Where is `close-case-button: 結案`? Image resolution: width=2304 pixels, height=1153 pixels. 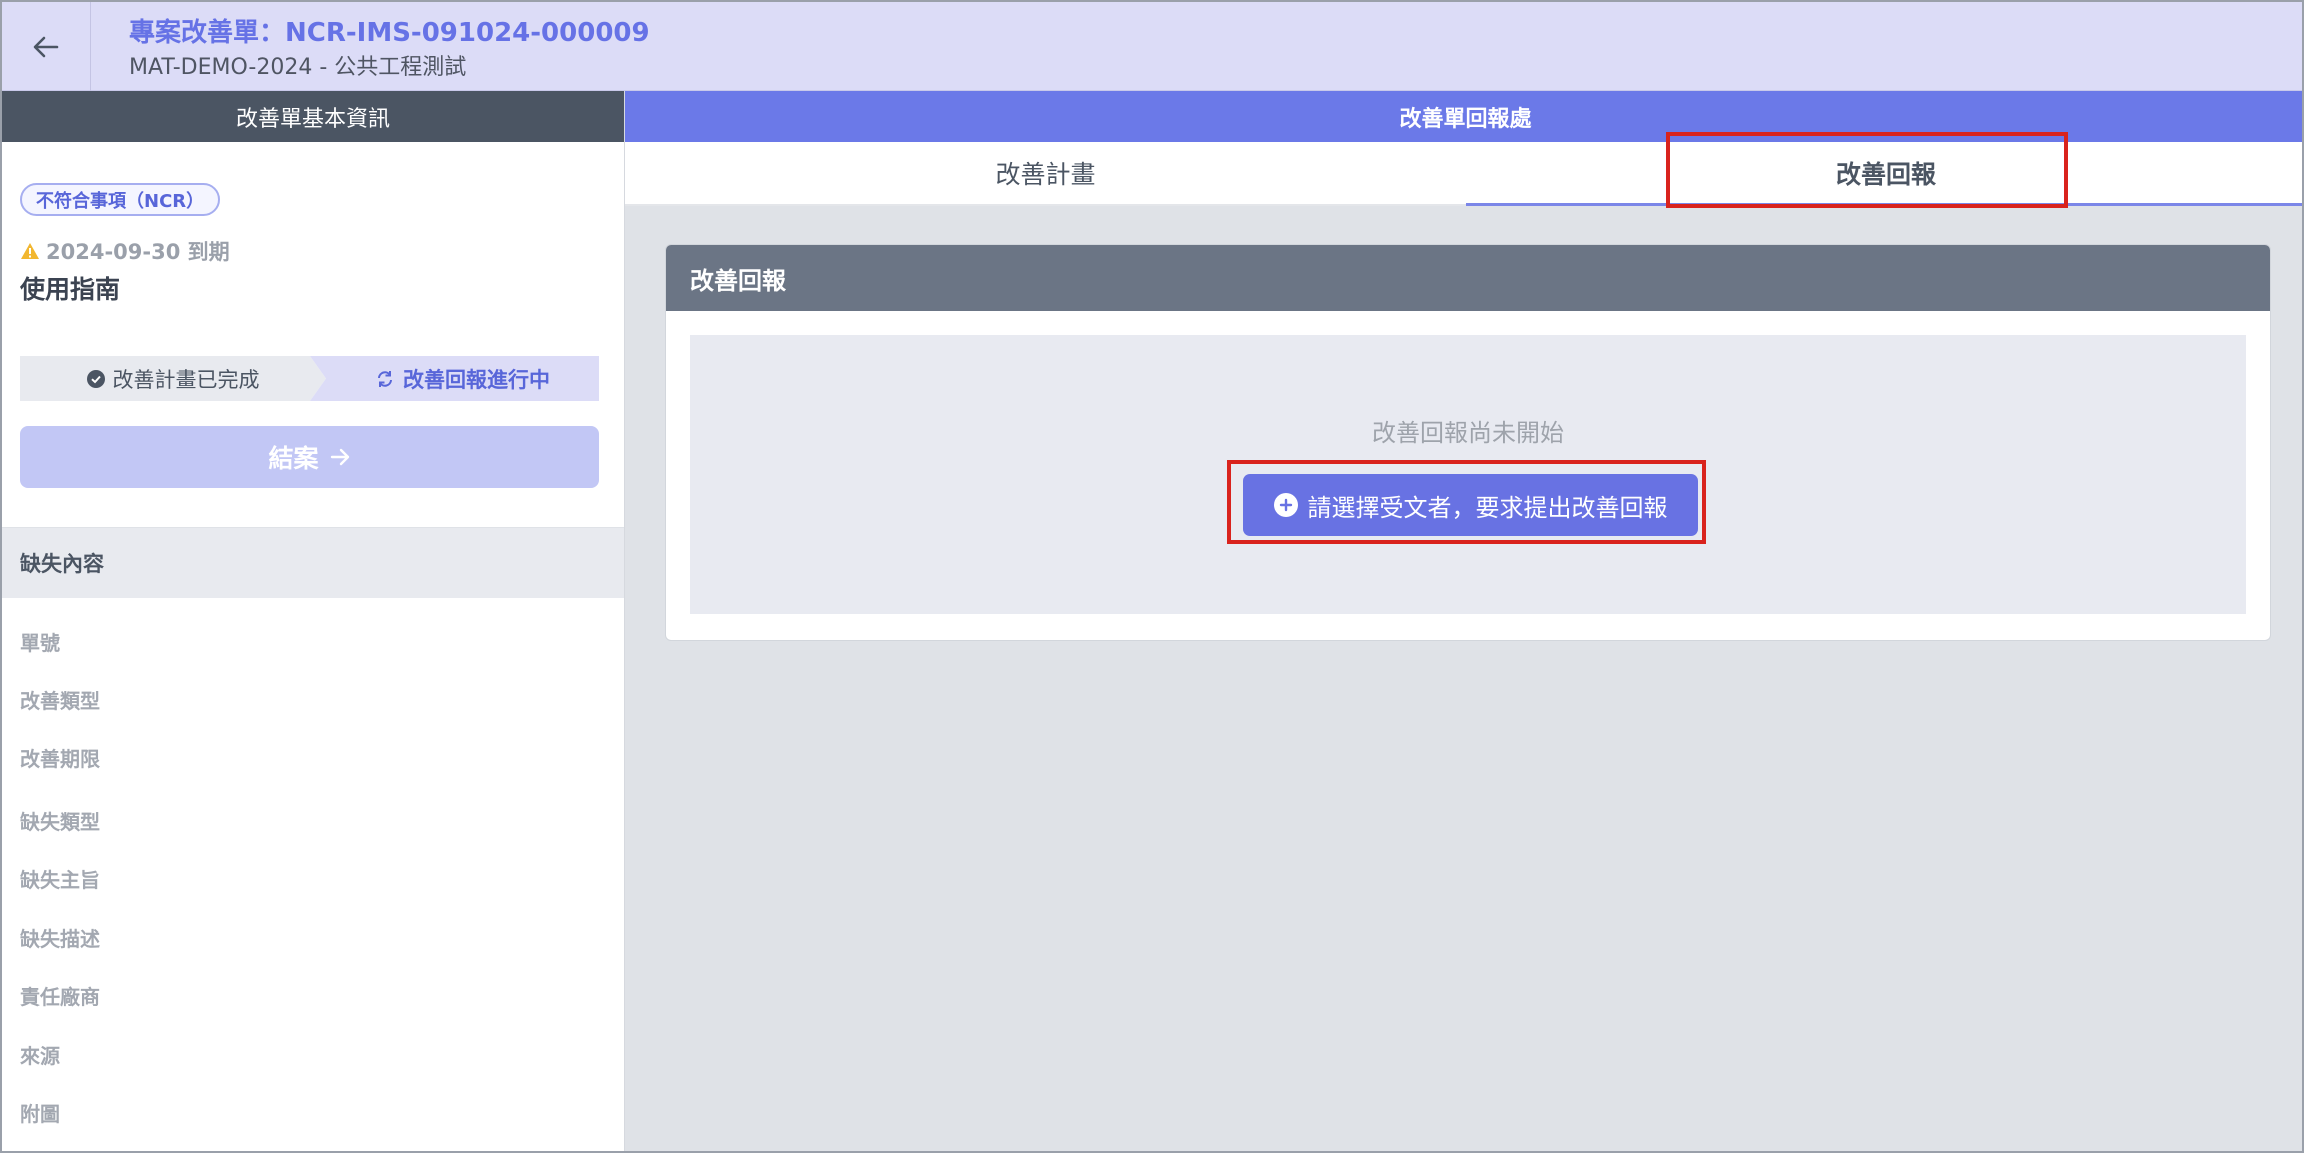
close-case-button: 結案 is located at coordinates (309, 457).